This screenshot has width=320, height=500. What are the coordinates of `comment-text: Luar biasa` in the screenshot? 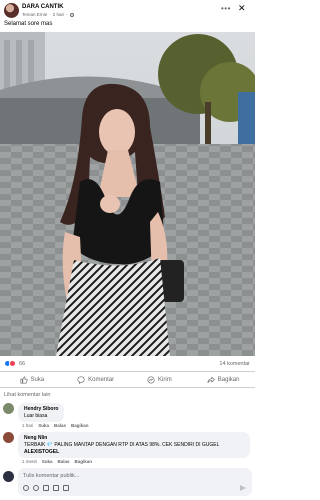 It's located at (36, 416).